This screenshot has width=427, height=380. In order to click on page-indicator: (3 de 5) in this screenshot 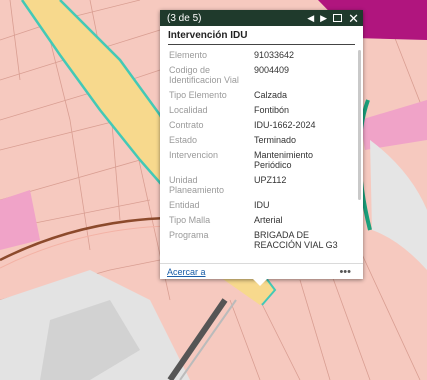, I will do `click(184, 18)`.